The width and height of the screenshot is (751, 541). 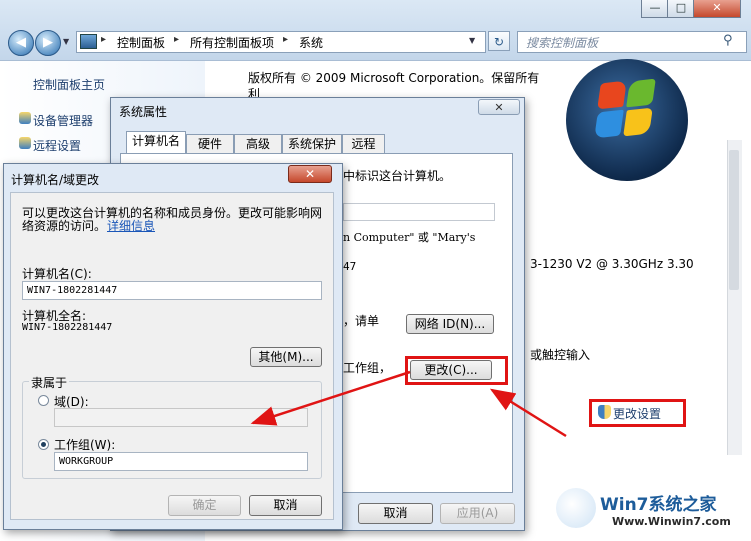 What do you see at coordinates (658, 505) in the screenshot?
I see `watermark-brand: Win7系统之家` at bounding box center [658, 505].